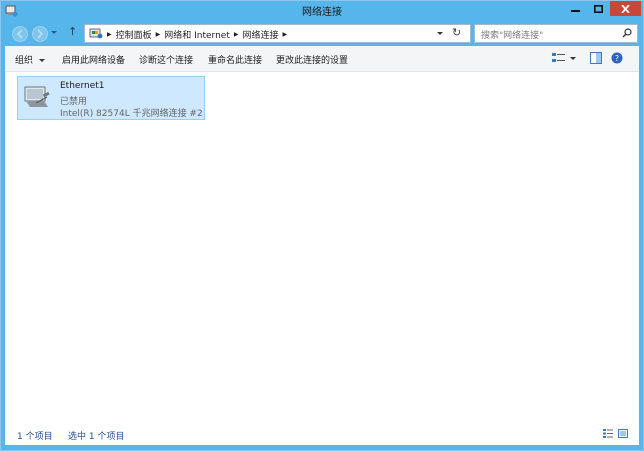  Describe the element at coordinates (54, 32) in the screenshot. I see `recent-locations-dropdown` at that location.